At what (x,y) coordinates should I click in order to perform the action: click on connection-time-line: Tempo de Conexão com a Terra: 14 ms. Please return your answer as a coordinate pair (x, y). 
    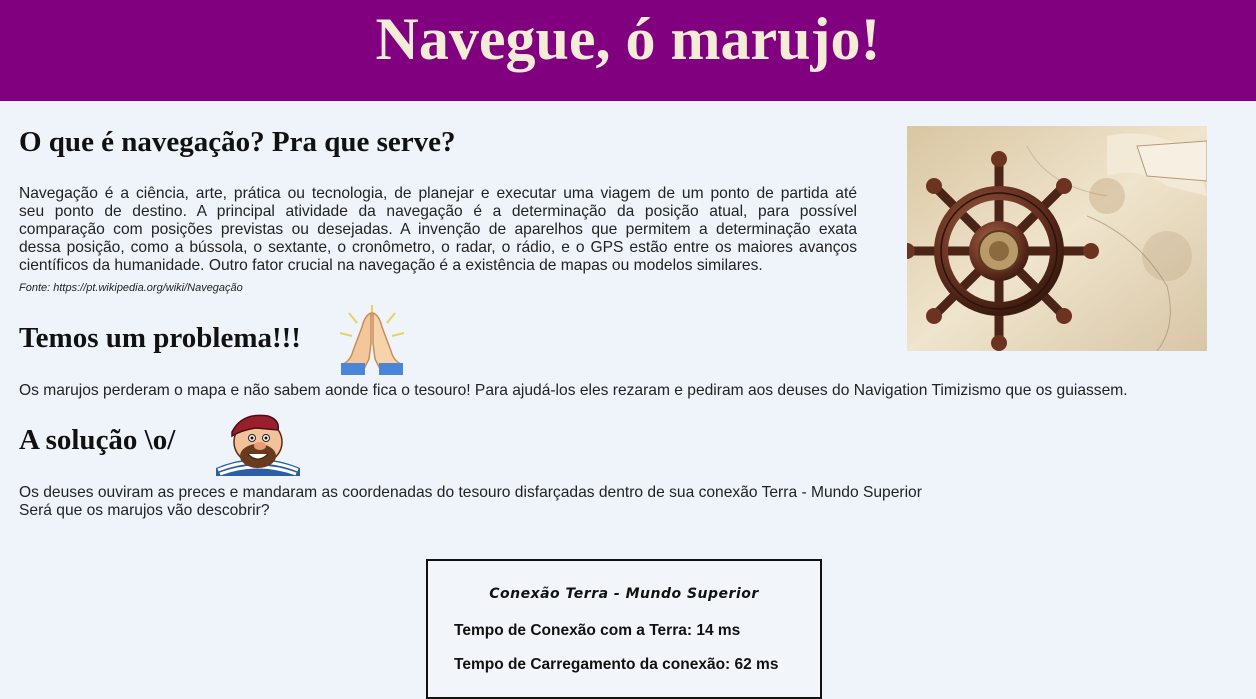
    Looking at the image, I should click on (597, 631).